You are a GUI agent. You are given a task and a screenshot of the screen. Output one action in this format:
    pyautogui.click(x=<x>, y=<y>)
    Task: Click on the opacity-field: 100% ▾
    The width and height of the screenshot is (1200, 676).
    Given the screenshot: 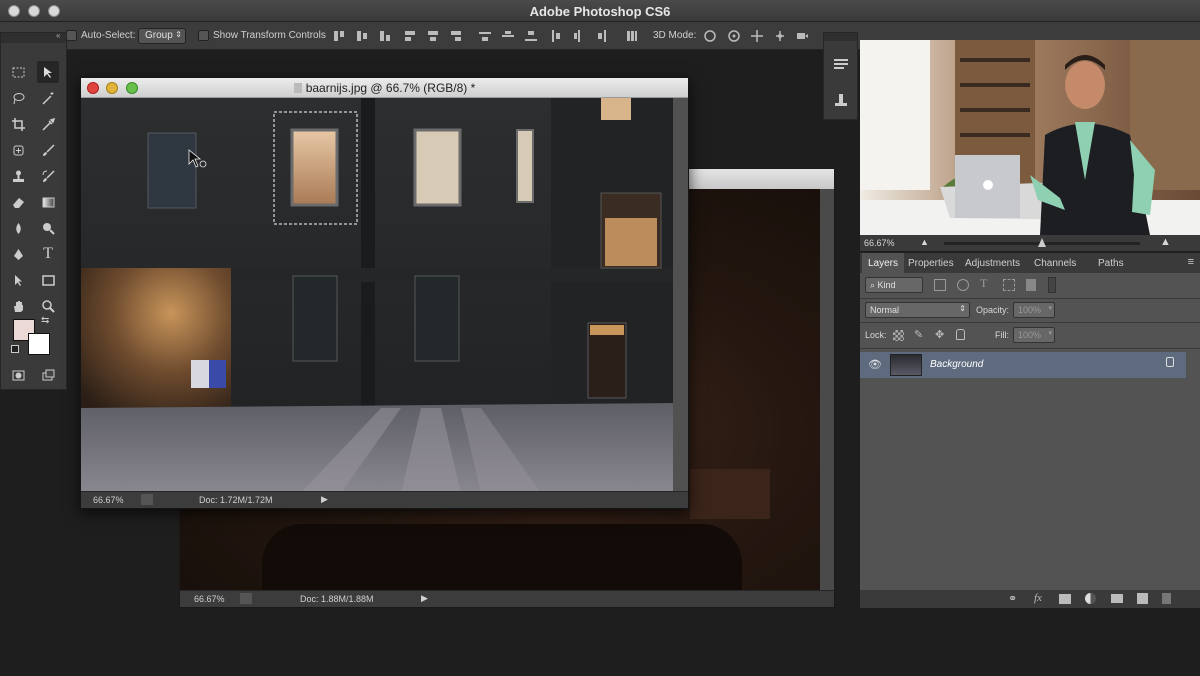 What is the action you would take?
    pyautogui.click(x=1034, y=310)
    